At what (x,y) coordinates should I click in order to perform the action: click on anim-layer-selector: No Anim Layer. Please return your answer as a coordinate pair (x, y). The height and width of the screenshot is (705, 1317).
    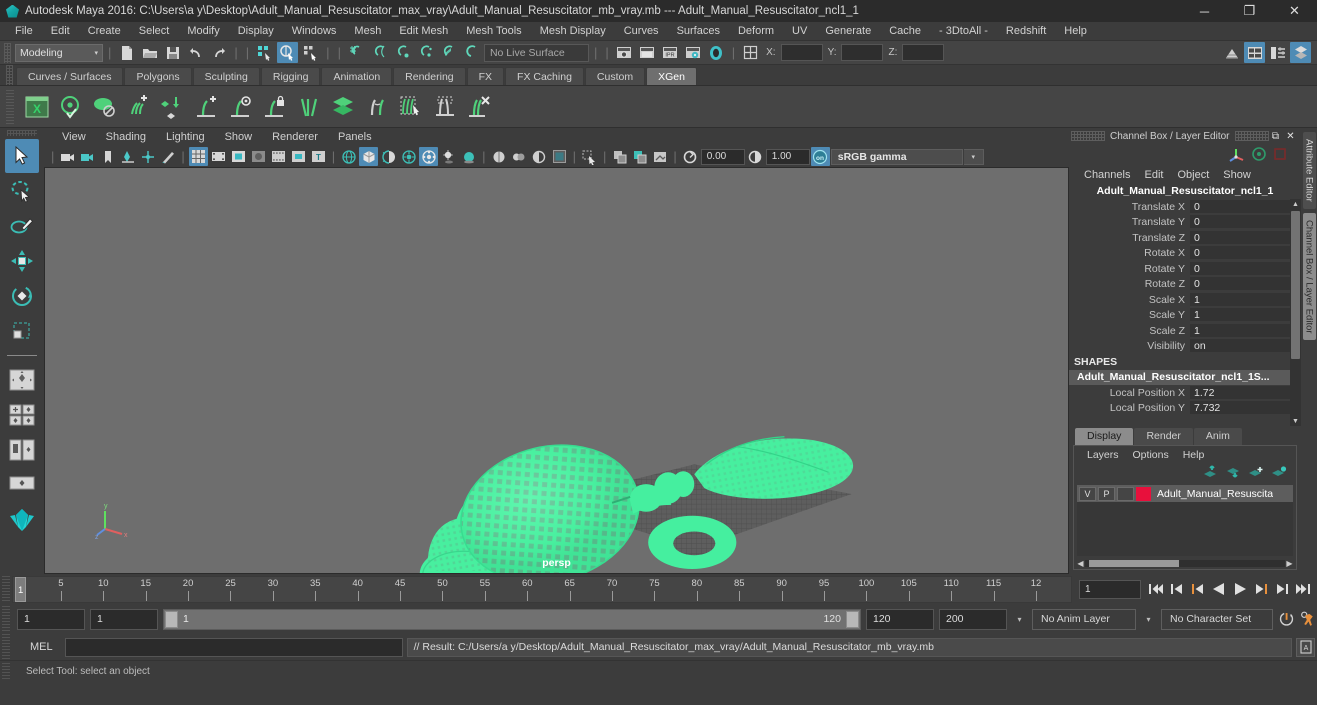
    Looking at the image, I should click on (1084, 619).